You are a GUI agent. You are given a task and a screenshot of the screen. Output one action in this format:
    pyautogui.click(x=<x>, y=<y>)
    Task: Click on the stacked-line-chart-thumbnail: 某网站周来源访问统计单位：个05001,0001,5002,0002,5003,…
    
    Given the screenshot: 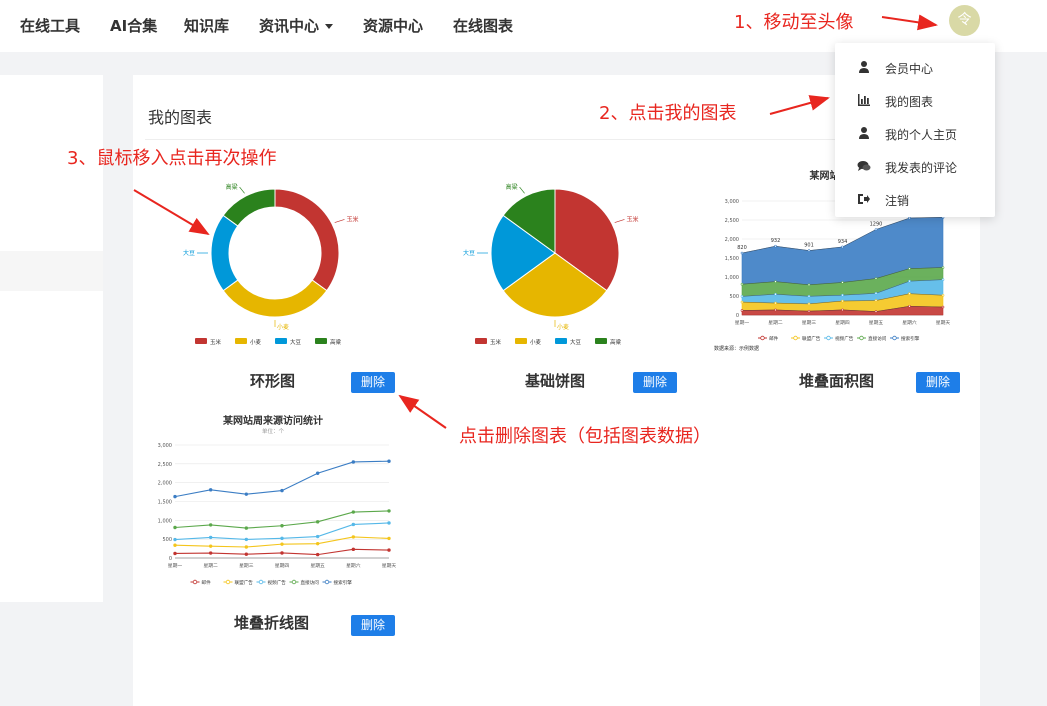 What is the action you would take?
    pyautogui.click(x=273, y=500)
    